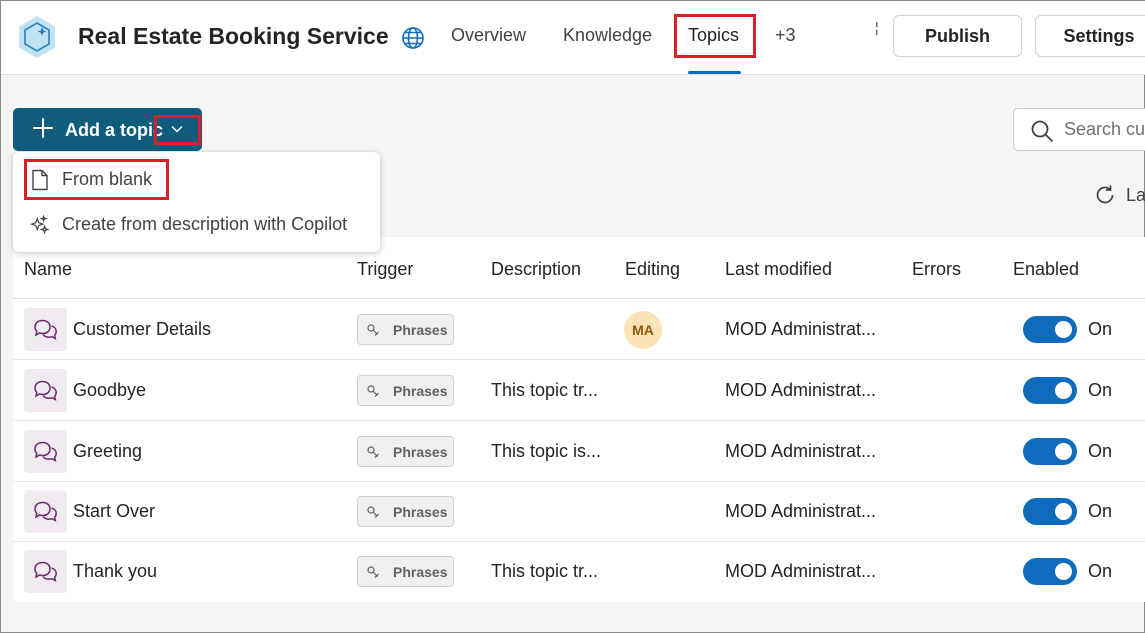 The height and width of the screenshot is (633, 1145). Describe the element at coordinates (1105, 195) in the screenshot. I see `refresh-icon` at that location.